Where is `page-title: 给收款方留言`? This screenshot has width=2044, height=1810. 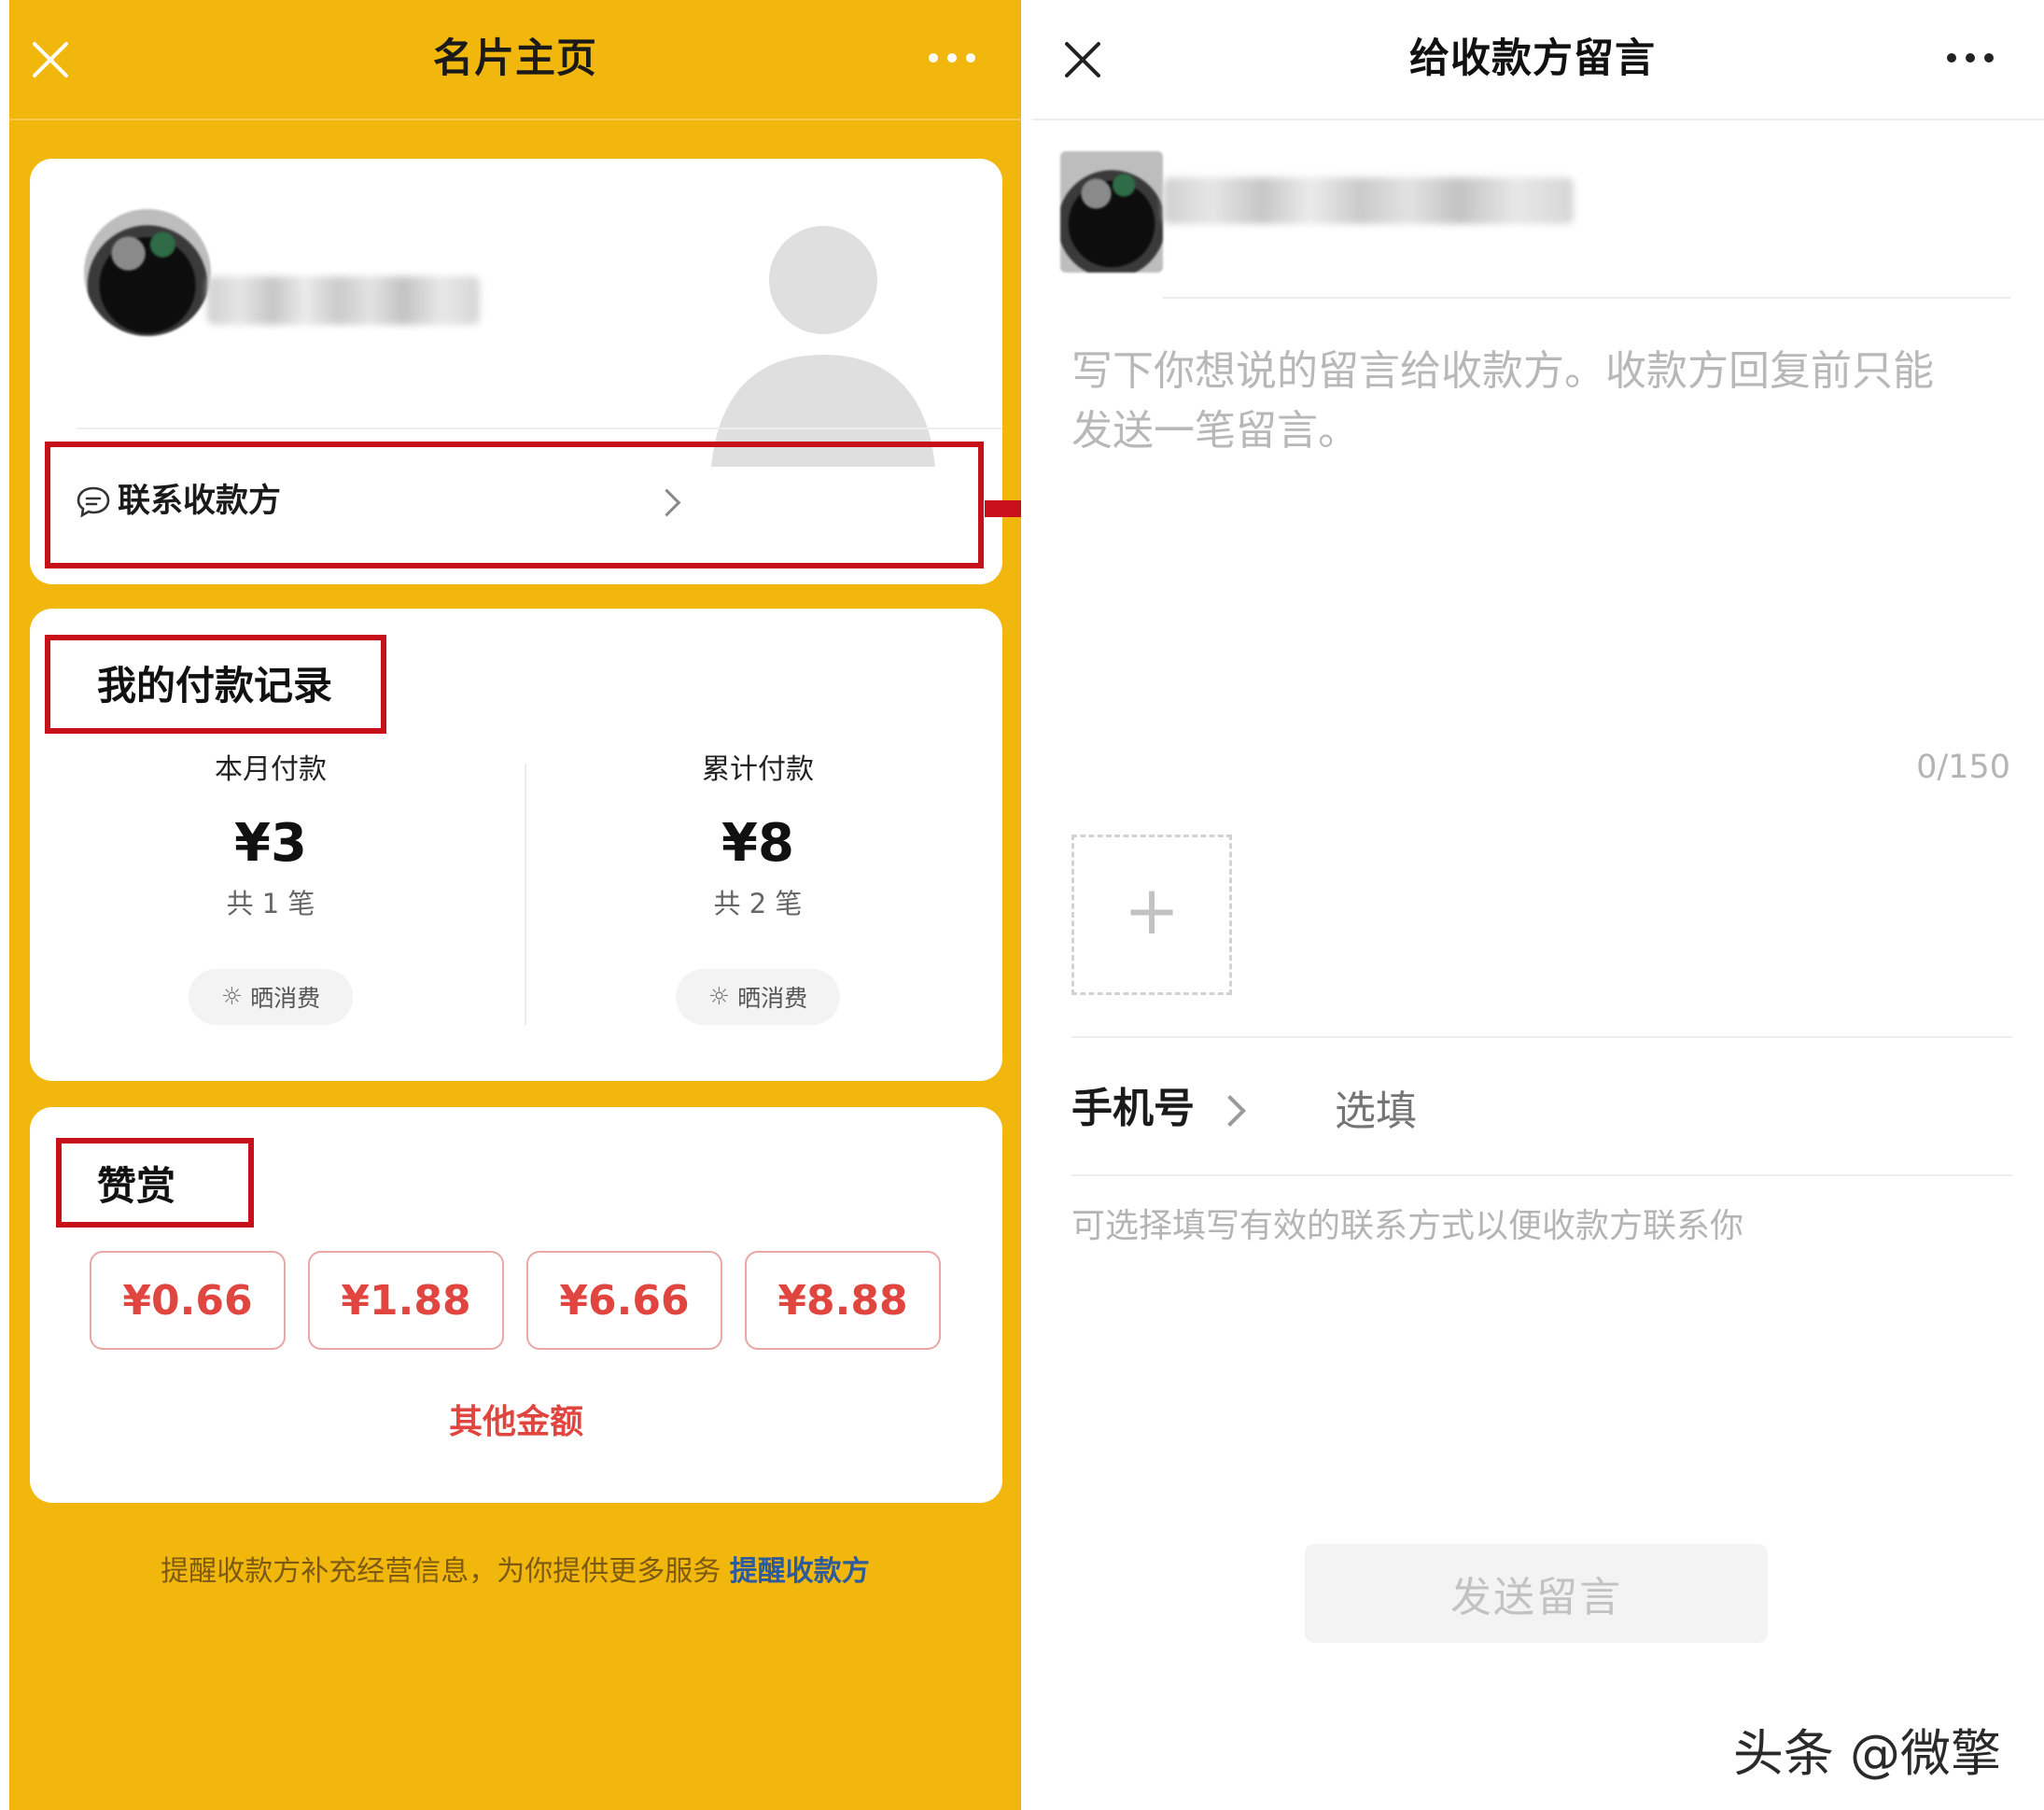 page-title: 给收款方留言 is located at coordinates (1532, 58).